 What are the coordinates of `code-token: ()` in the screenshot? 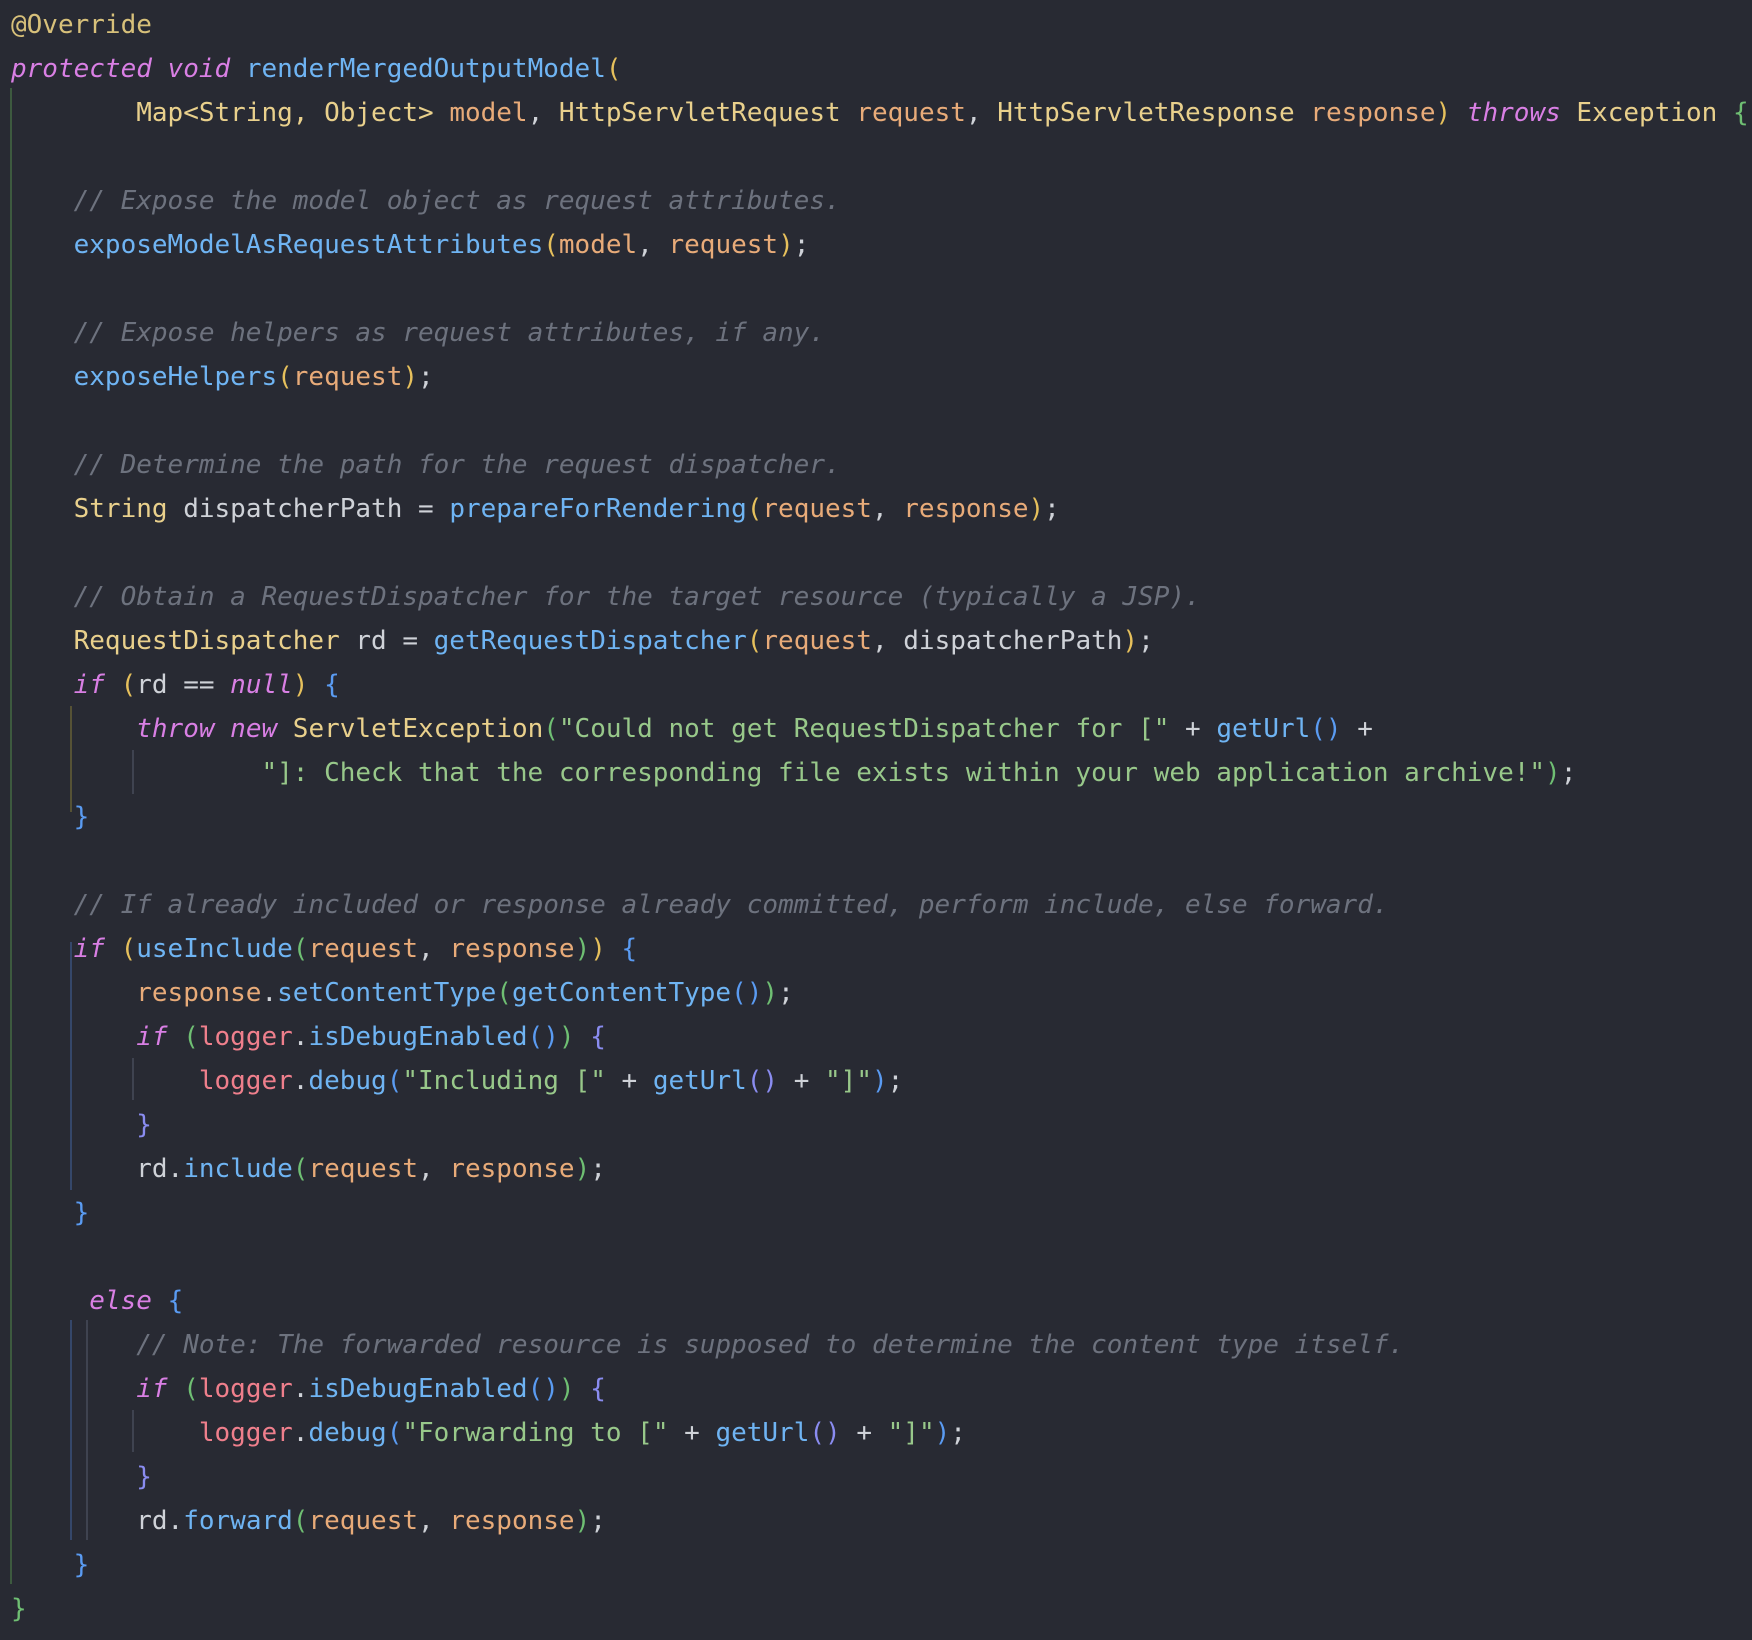 It's located at (747, 993).